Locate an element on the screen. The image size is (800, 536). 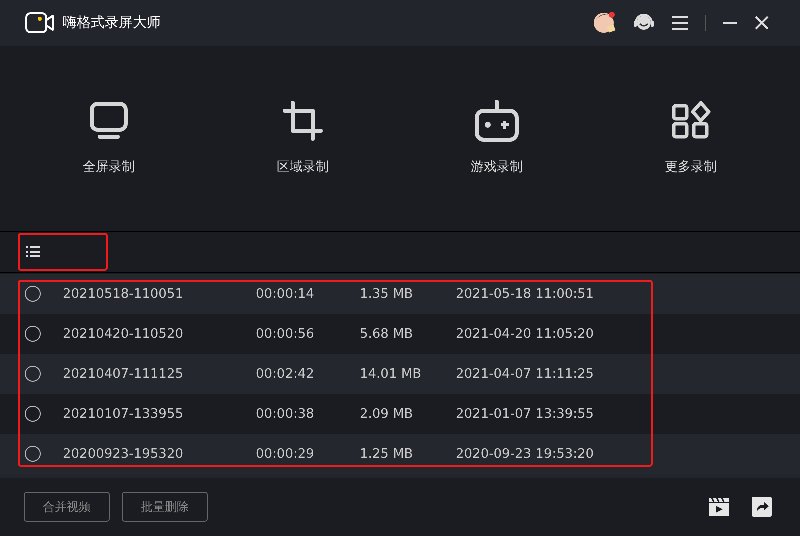
recording-row: 20210407-111125 00:02:42 14.01 MB 2021-04-07 11:11:25 is located at coordinates (400, 374).